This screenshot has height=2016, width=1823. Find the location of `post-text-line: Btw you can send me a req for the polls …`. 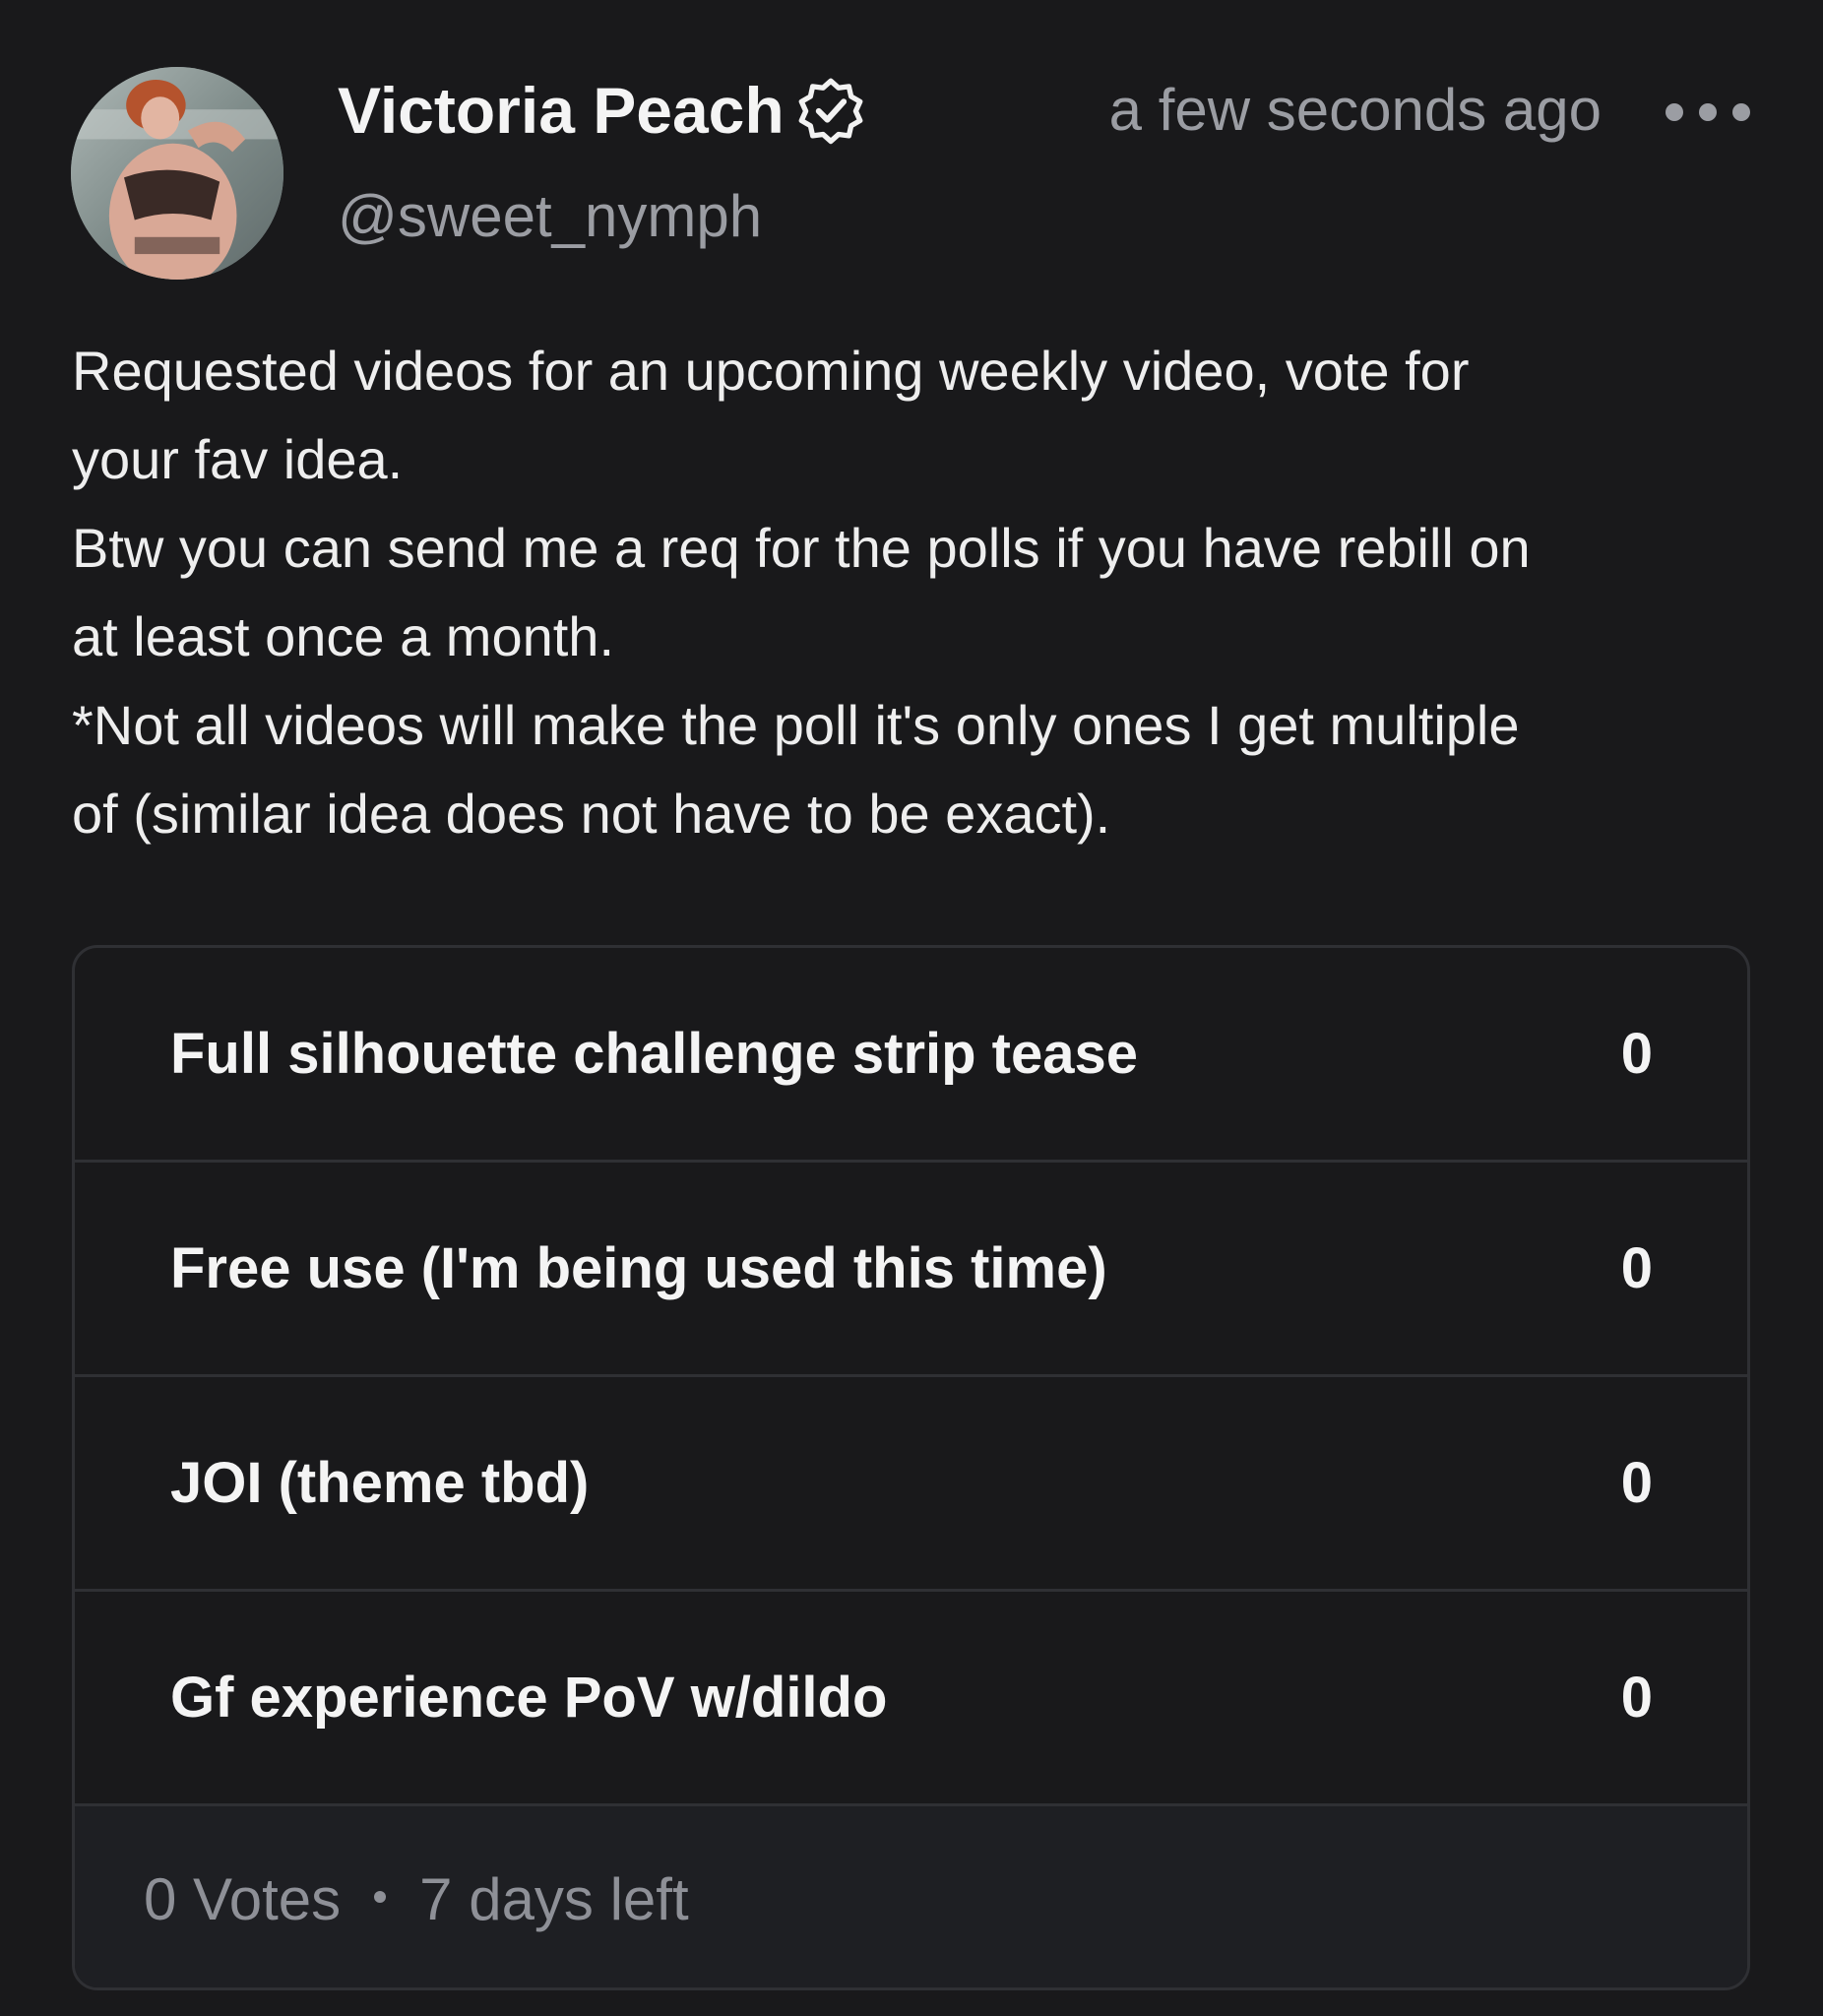

post-text-line: Btw you can send me a req for the polls … is located at coordinates (801, 548).